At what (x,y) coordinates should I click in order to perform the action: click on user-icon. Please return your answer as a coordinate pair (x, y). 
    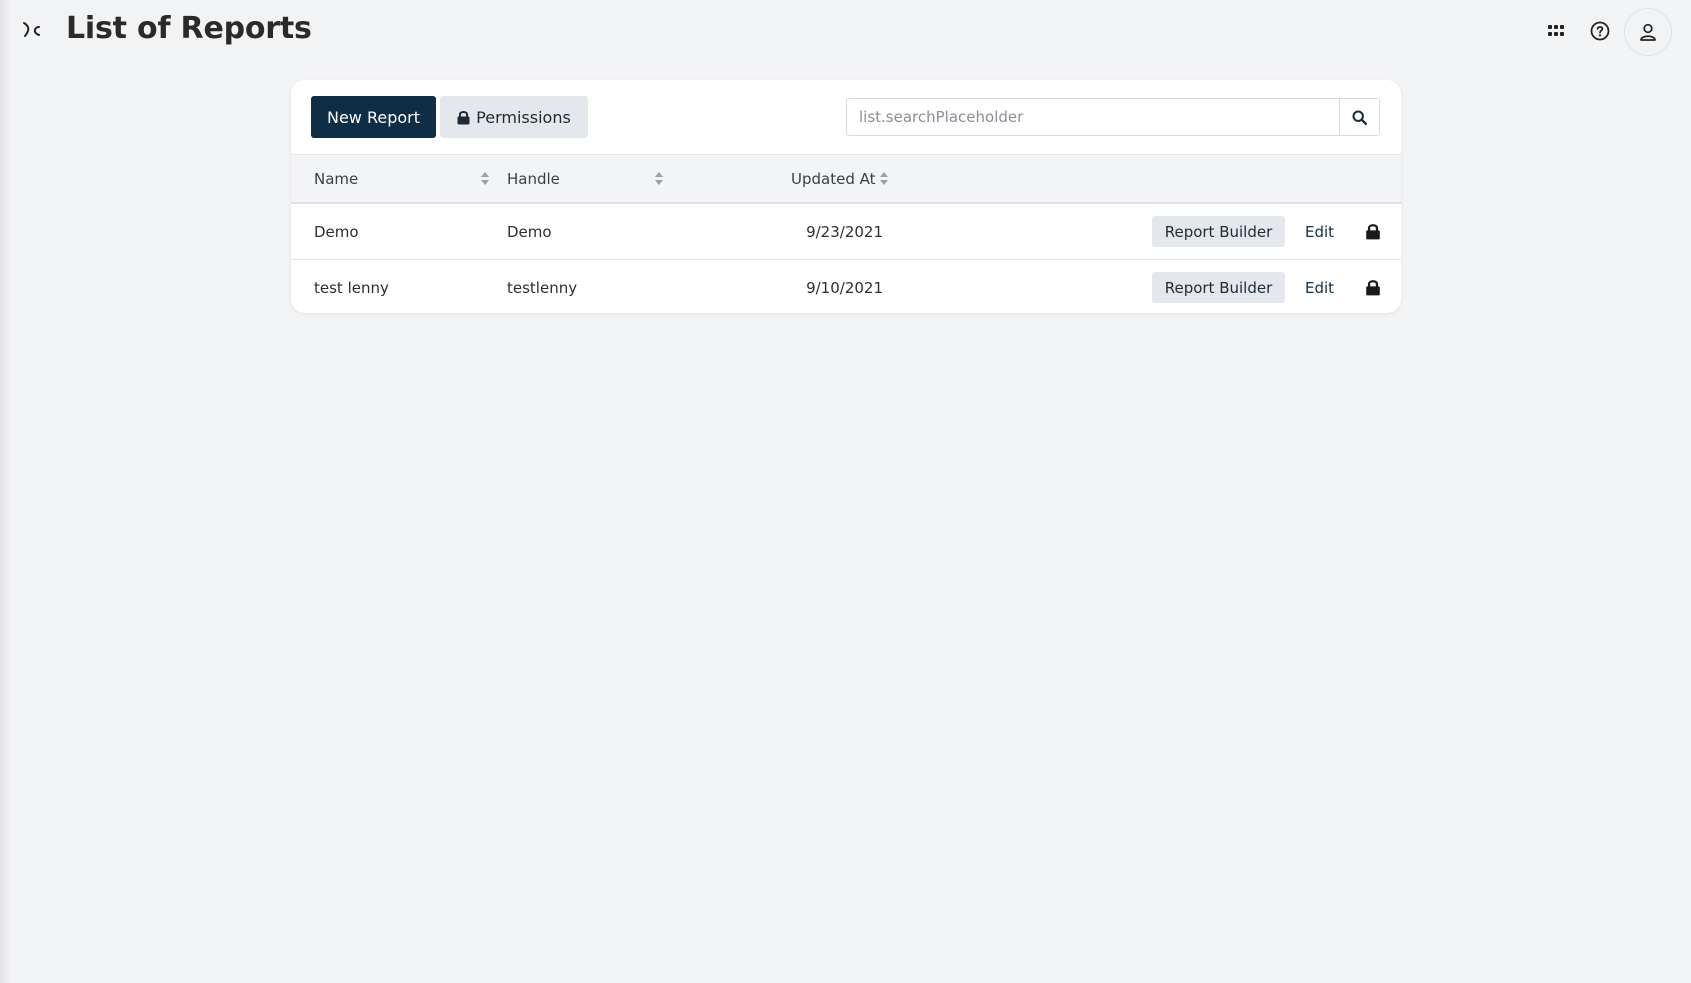
    Looking at the image, I should click on (1648, 32).